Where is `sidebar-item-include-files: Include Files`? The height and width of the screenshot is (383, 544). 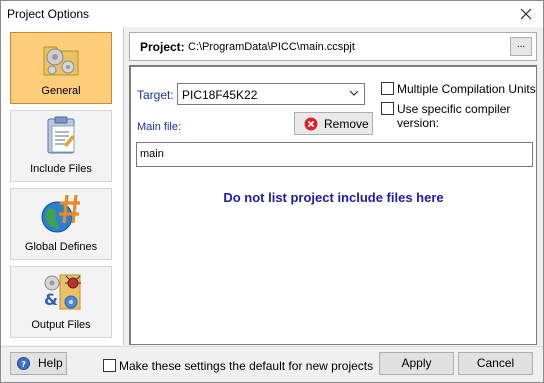
sidebar-item-include-files: Include Files is located at coordinates (61, 146).